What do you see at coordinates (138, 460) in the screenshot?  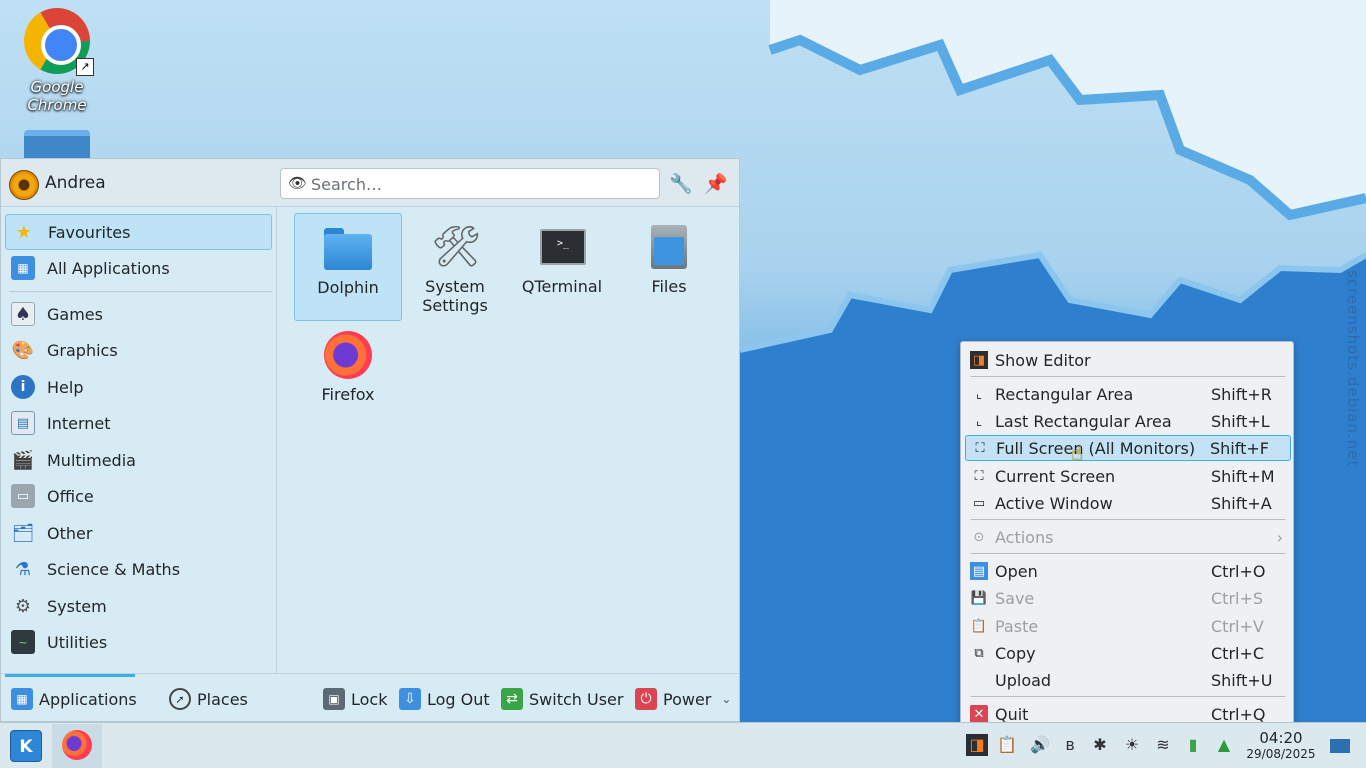 I see `sidebar-item-multimedia: 🎬 Multimedia` at bounding box center [138, 460].